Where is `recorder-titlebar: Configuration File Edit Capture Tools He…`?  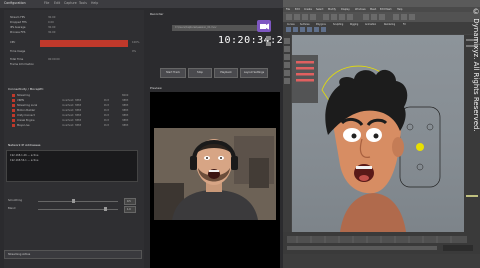 recorder-titlebar: Configuration File Edit Capture Tools He… is located at coordinates (141, 4).